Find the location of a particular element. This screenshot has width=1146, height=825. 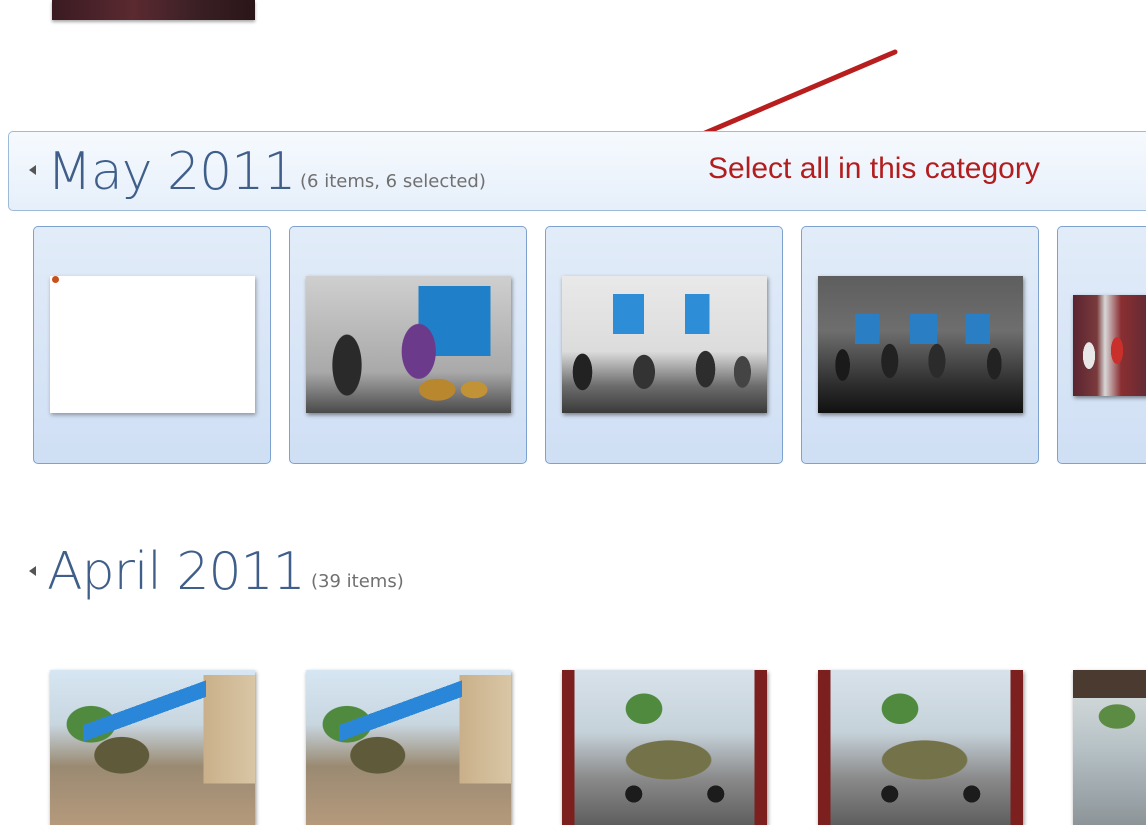

group-item-count: (6 items, 6 selected) is located at coordinates (393, 181).